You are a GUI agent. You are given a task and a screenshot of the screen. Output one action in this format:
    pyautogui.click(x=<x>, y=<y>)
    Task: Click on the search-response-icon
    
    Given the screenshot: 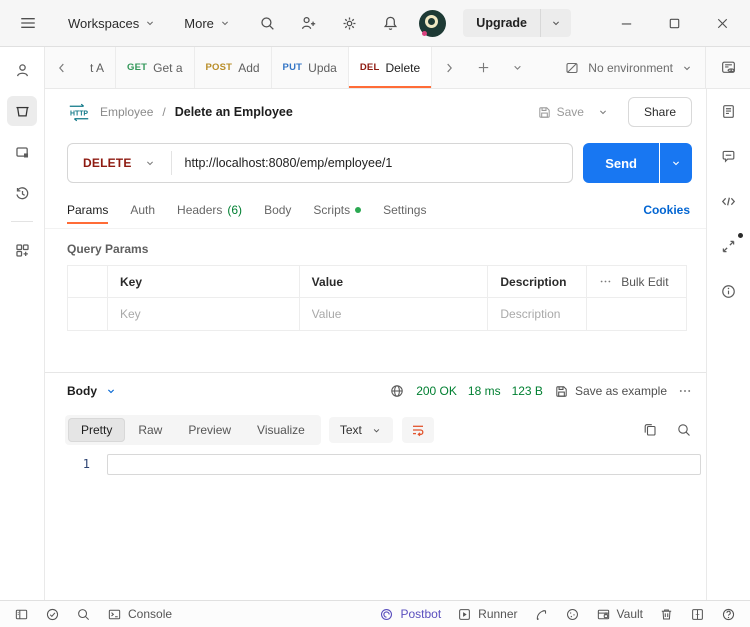 What is the action you would take?
    pyautogui.click(x=684, y=430)
    